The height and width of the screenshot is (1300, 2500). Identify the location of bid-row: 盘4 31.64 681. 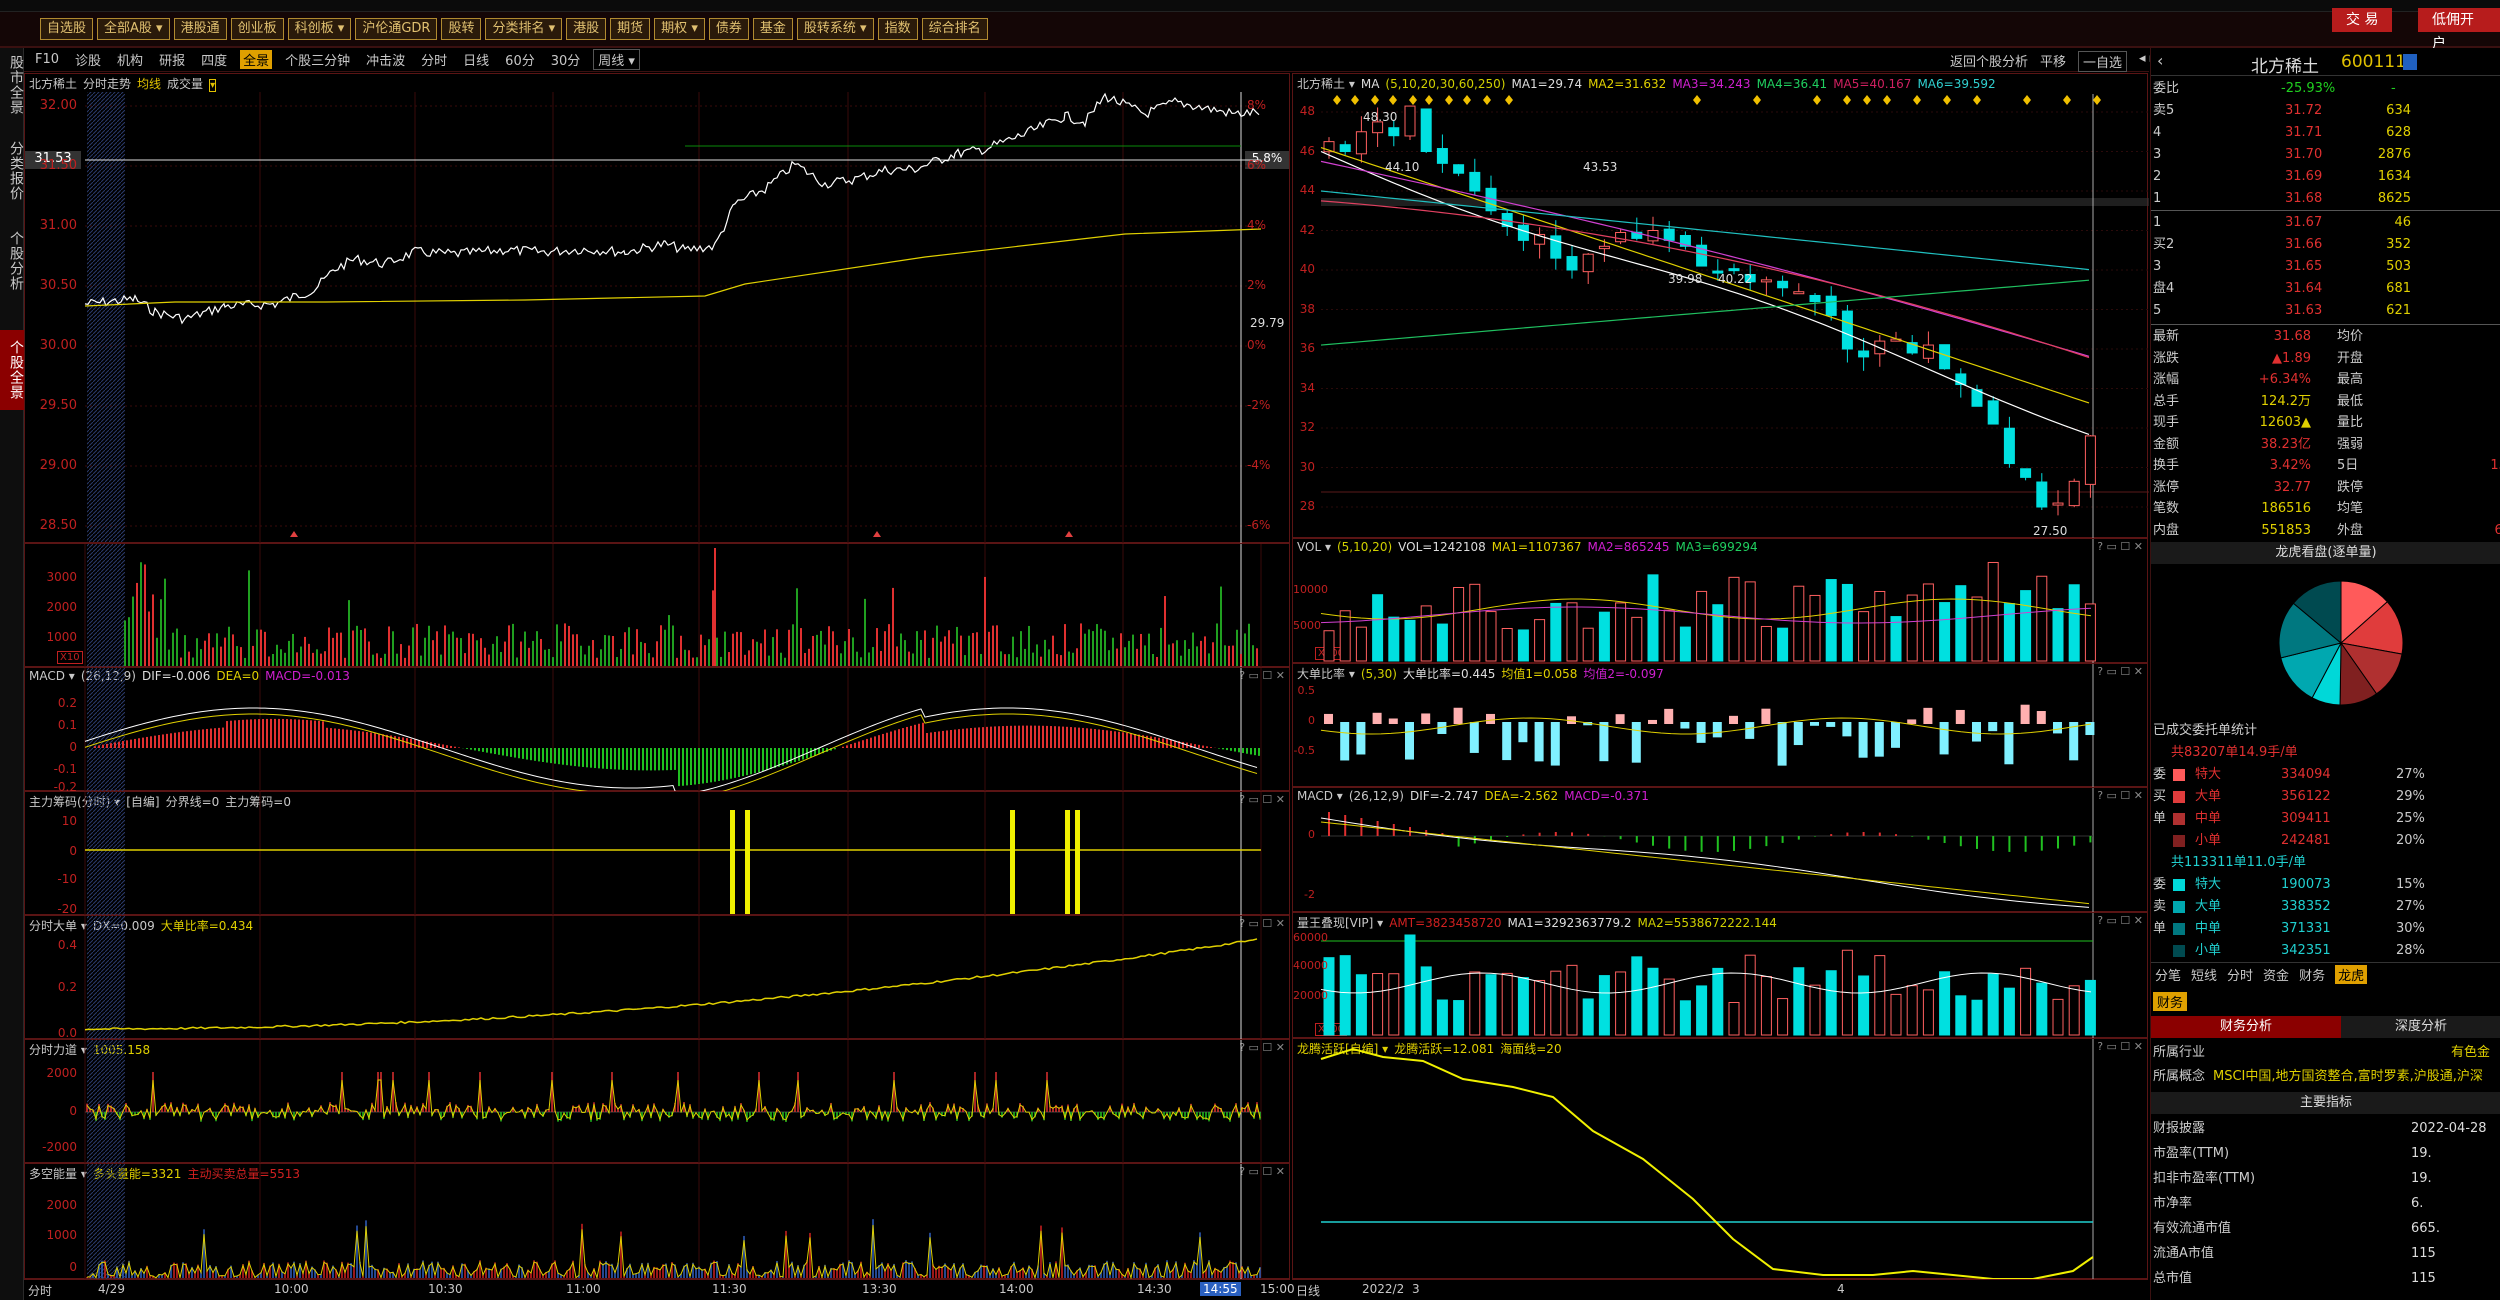
(2325, 289).